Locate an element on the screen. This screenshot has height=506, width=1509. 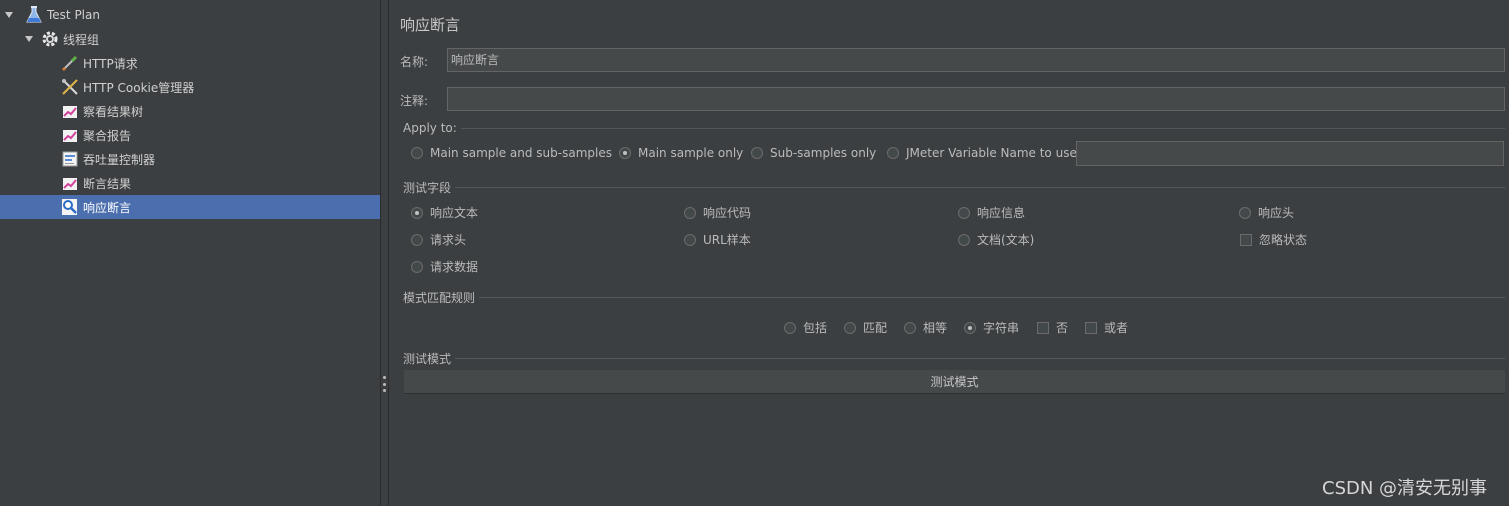
tree-node-label: 断言结果 is located at coordinates (107, 183).